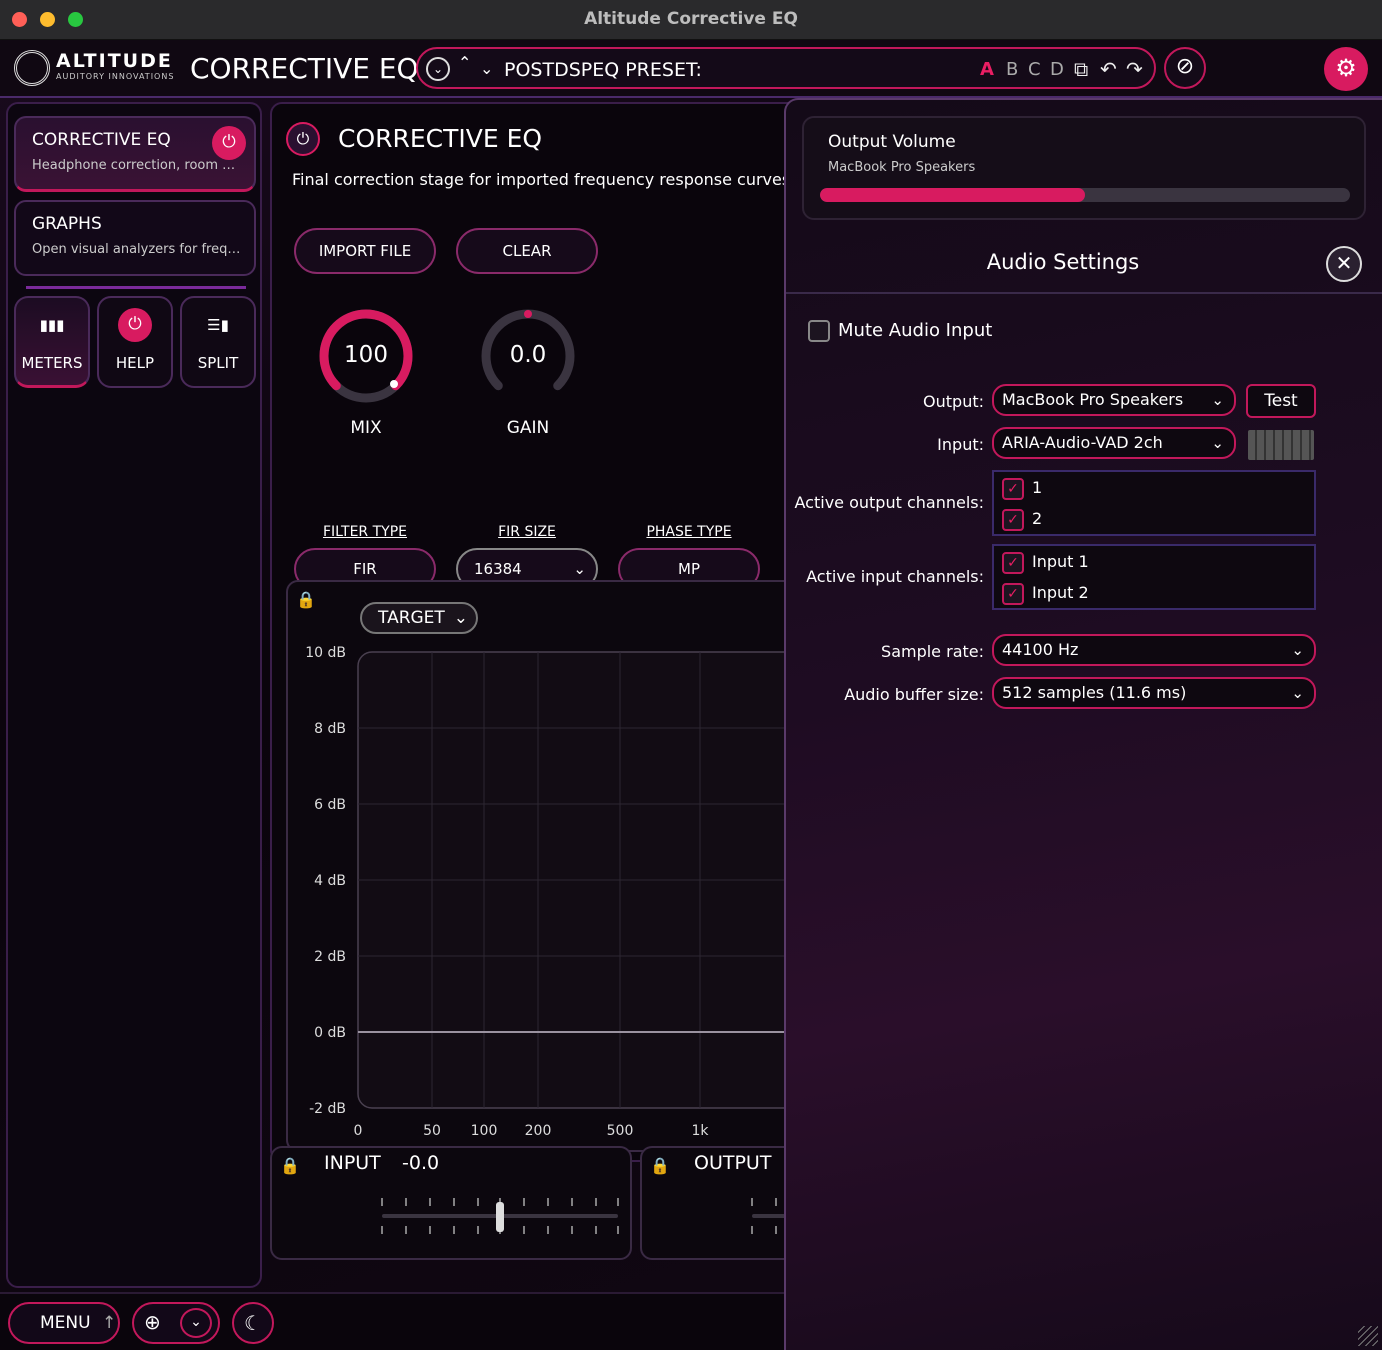 This screenshot has width=1382, height=1350. What do you see at coordinates (1094, 692) in the screenshot?
I see `buffer-size-value: 512 samples (11.6 ms)` at bounding box center [1094, 692].